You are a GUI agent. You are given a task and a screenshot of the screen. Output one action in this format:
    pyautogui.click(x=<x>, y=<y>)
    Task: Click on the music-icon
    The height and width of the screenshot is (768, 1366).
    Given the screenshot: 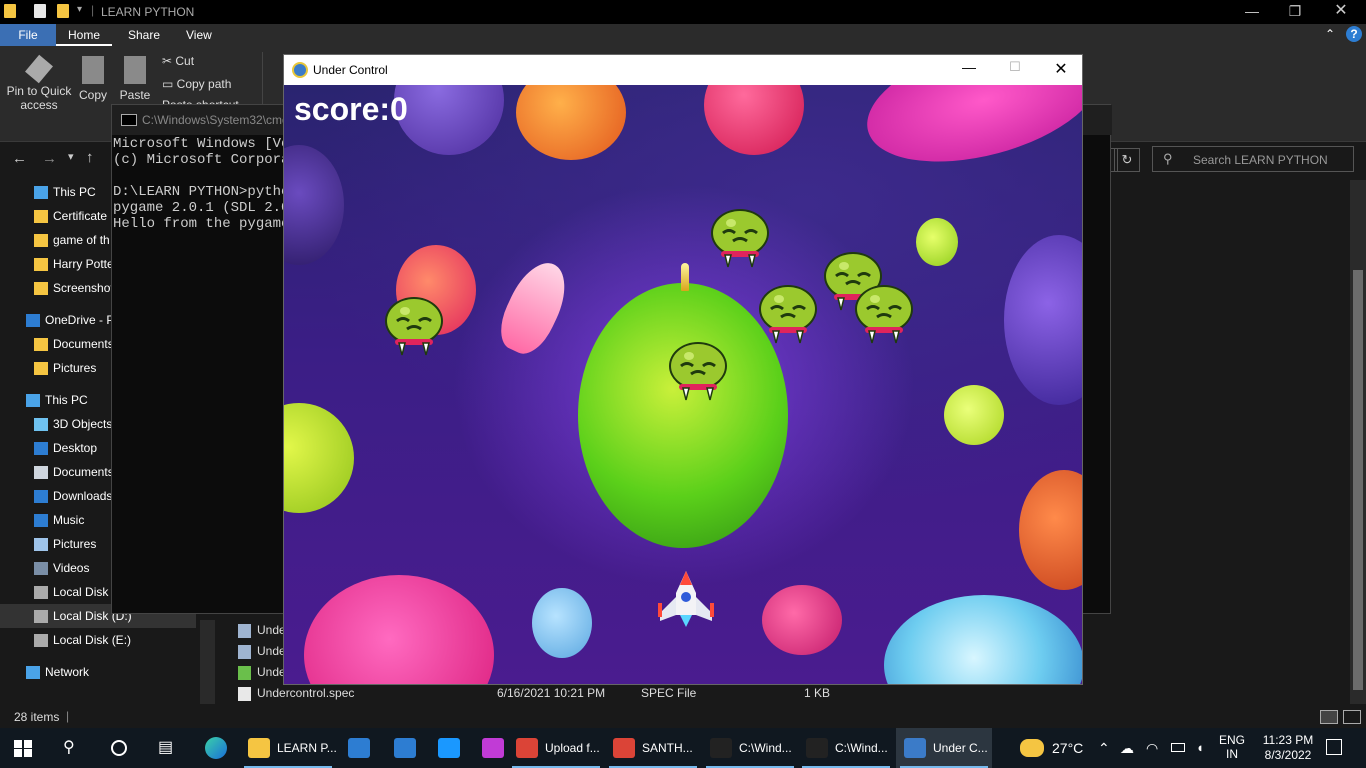 What is the action you would take?
    pyautogui.click(x=41, y=520)
    